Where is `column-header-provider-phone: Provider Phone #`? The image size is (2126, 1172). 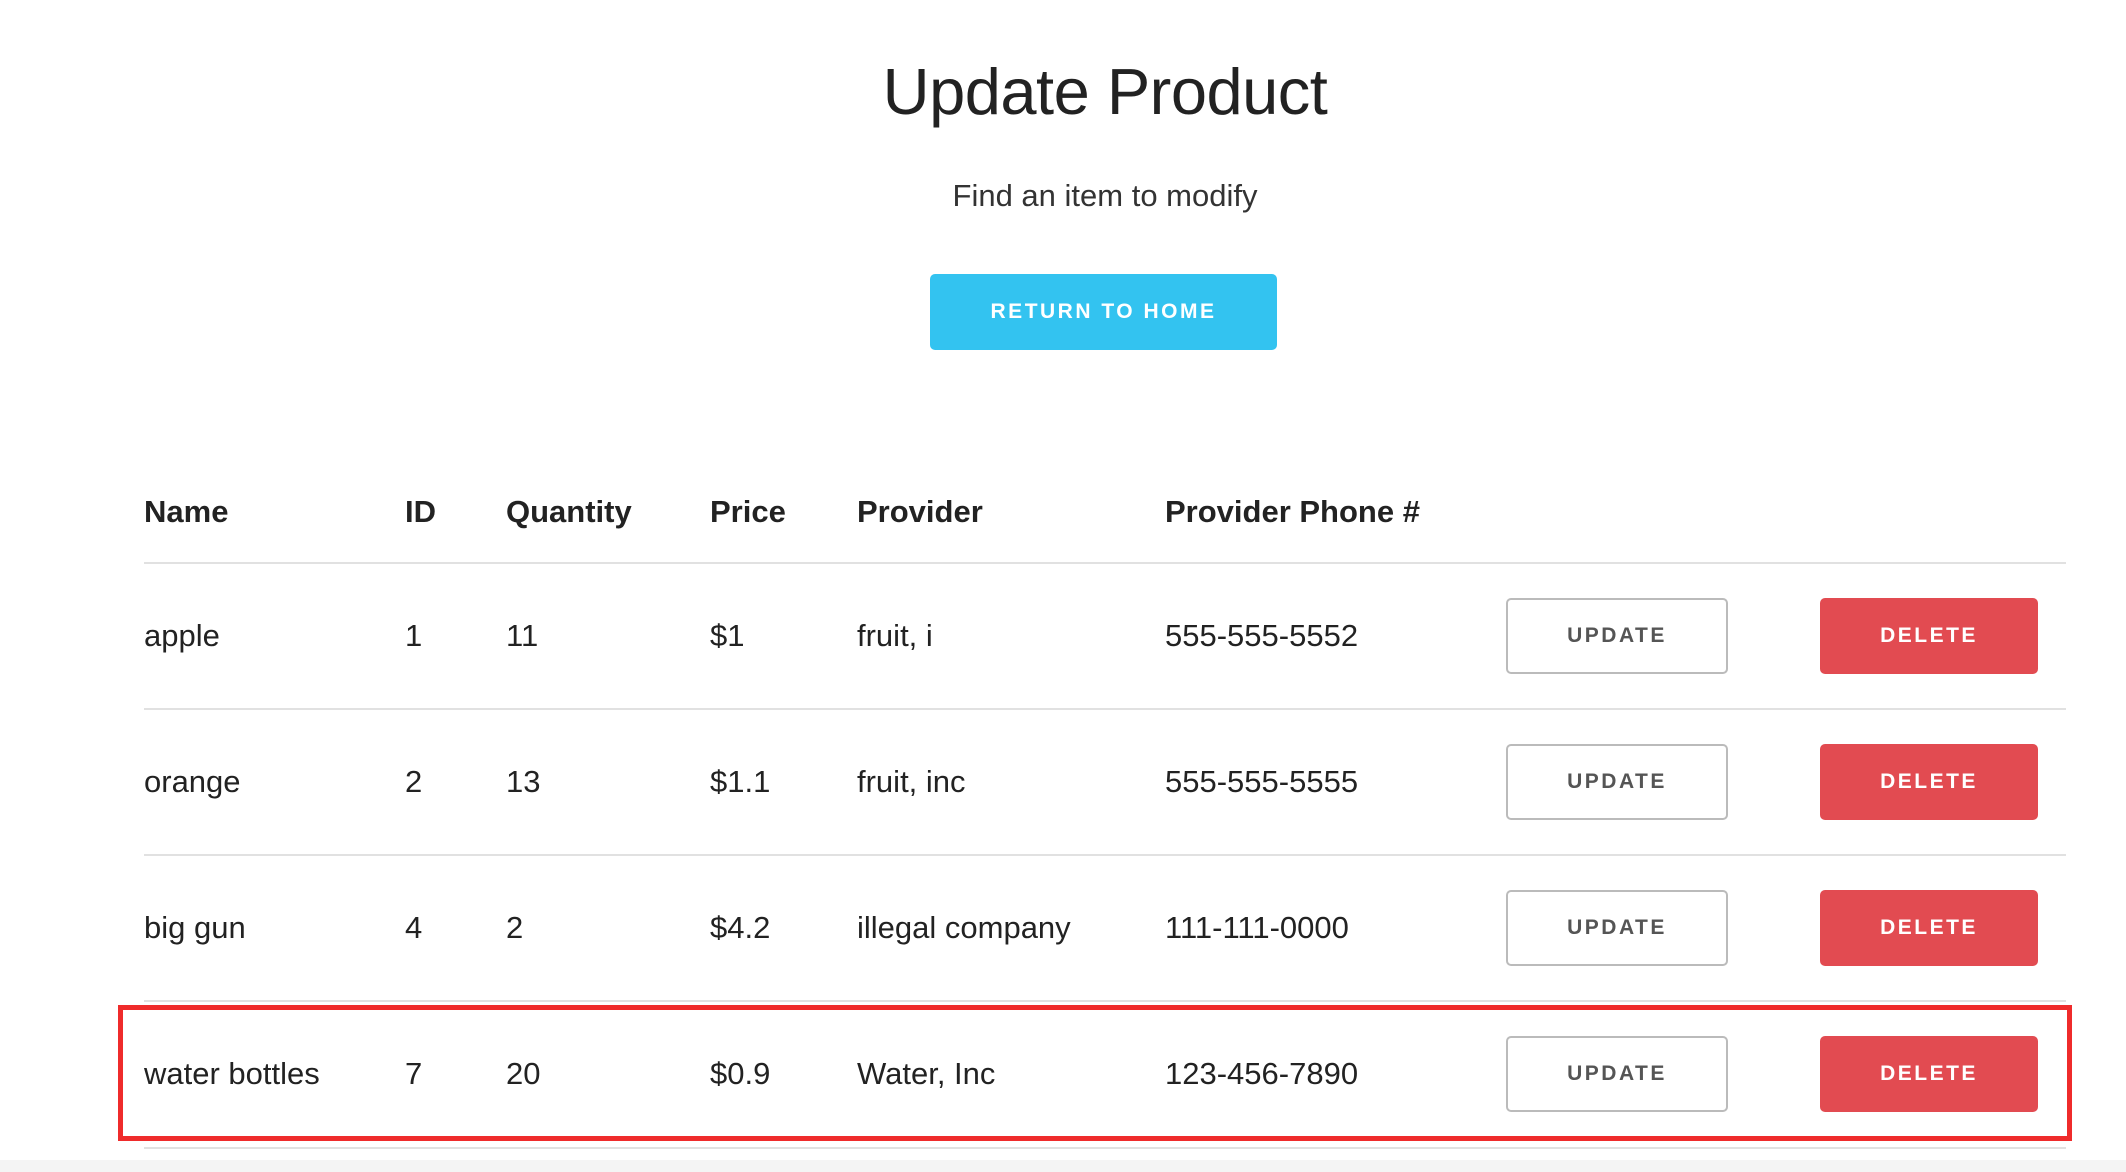 column-header-provider-phone: Provider Phone # is located at coordinates (1292, 511).